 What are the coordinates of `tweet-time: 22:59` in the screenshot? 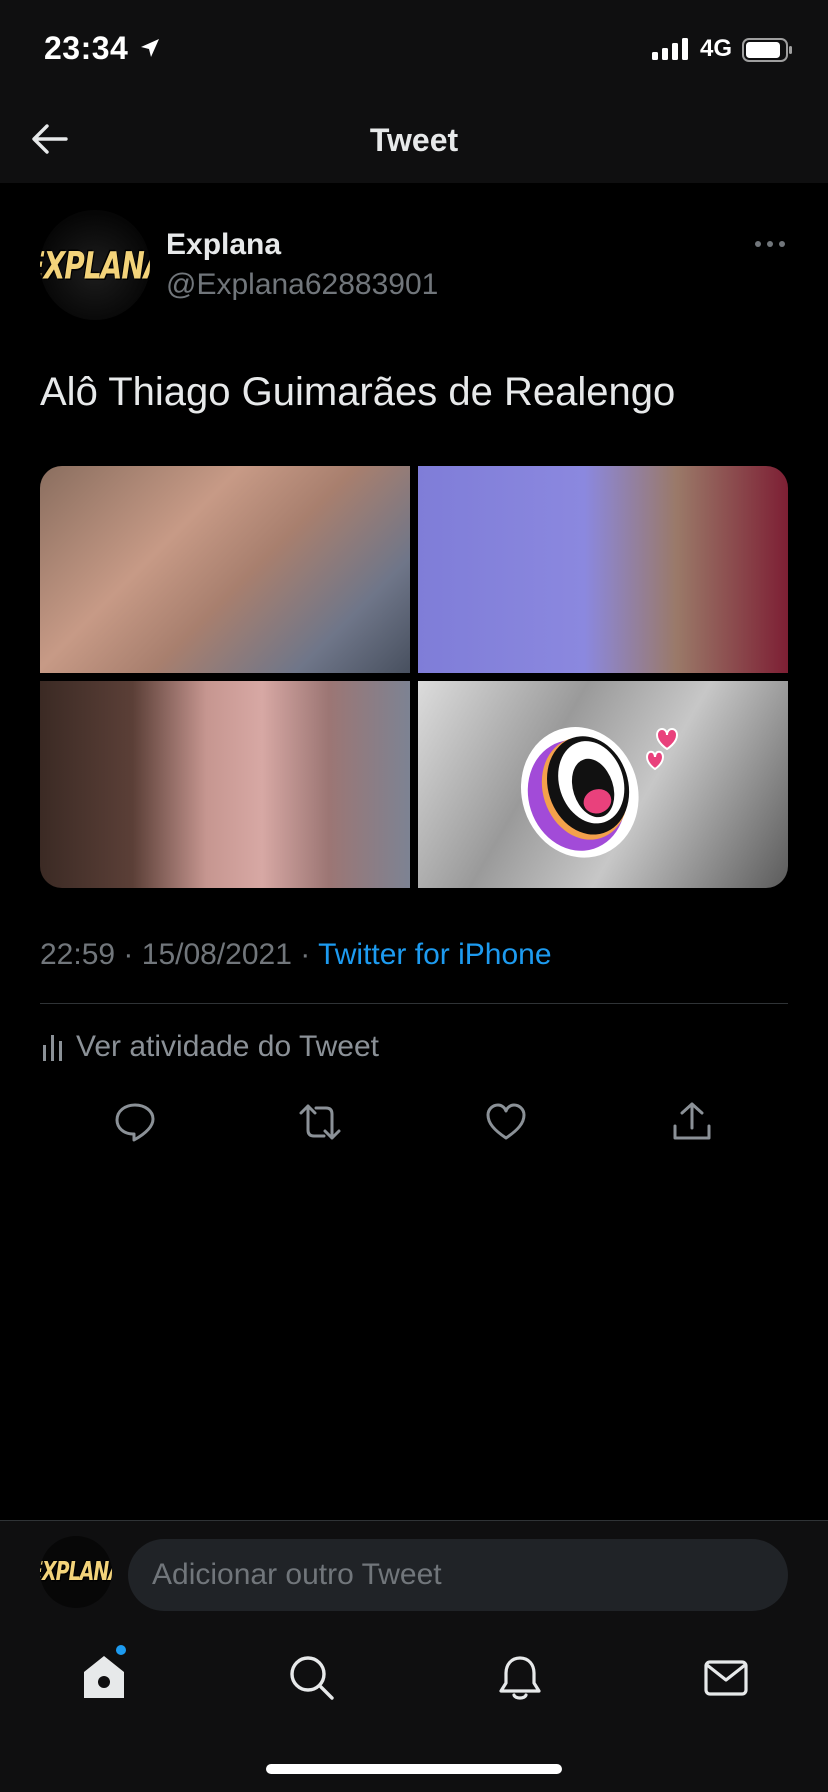 It's located at (78, 954).